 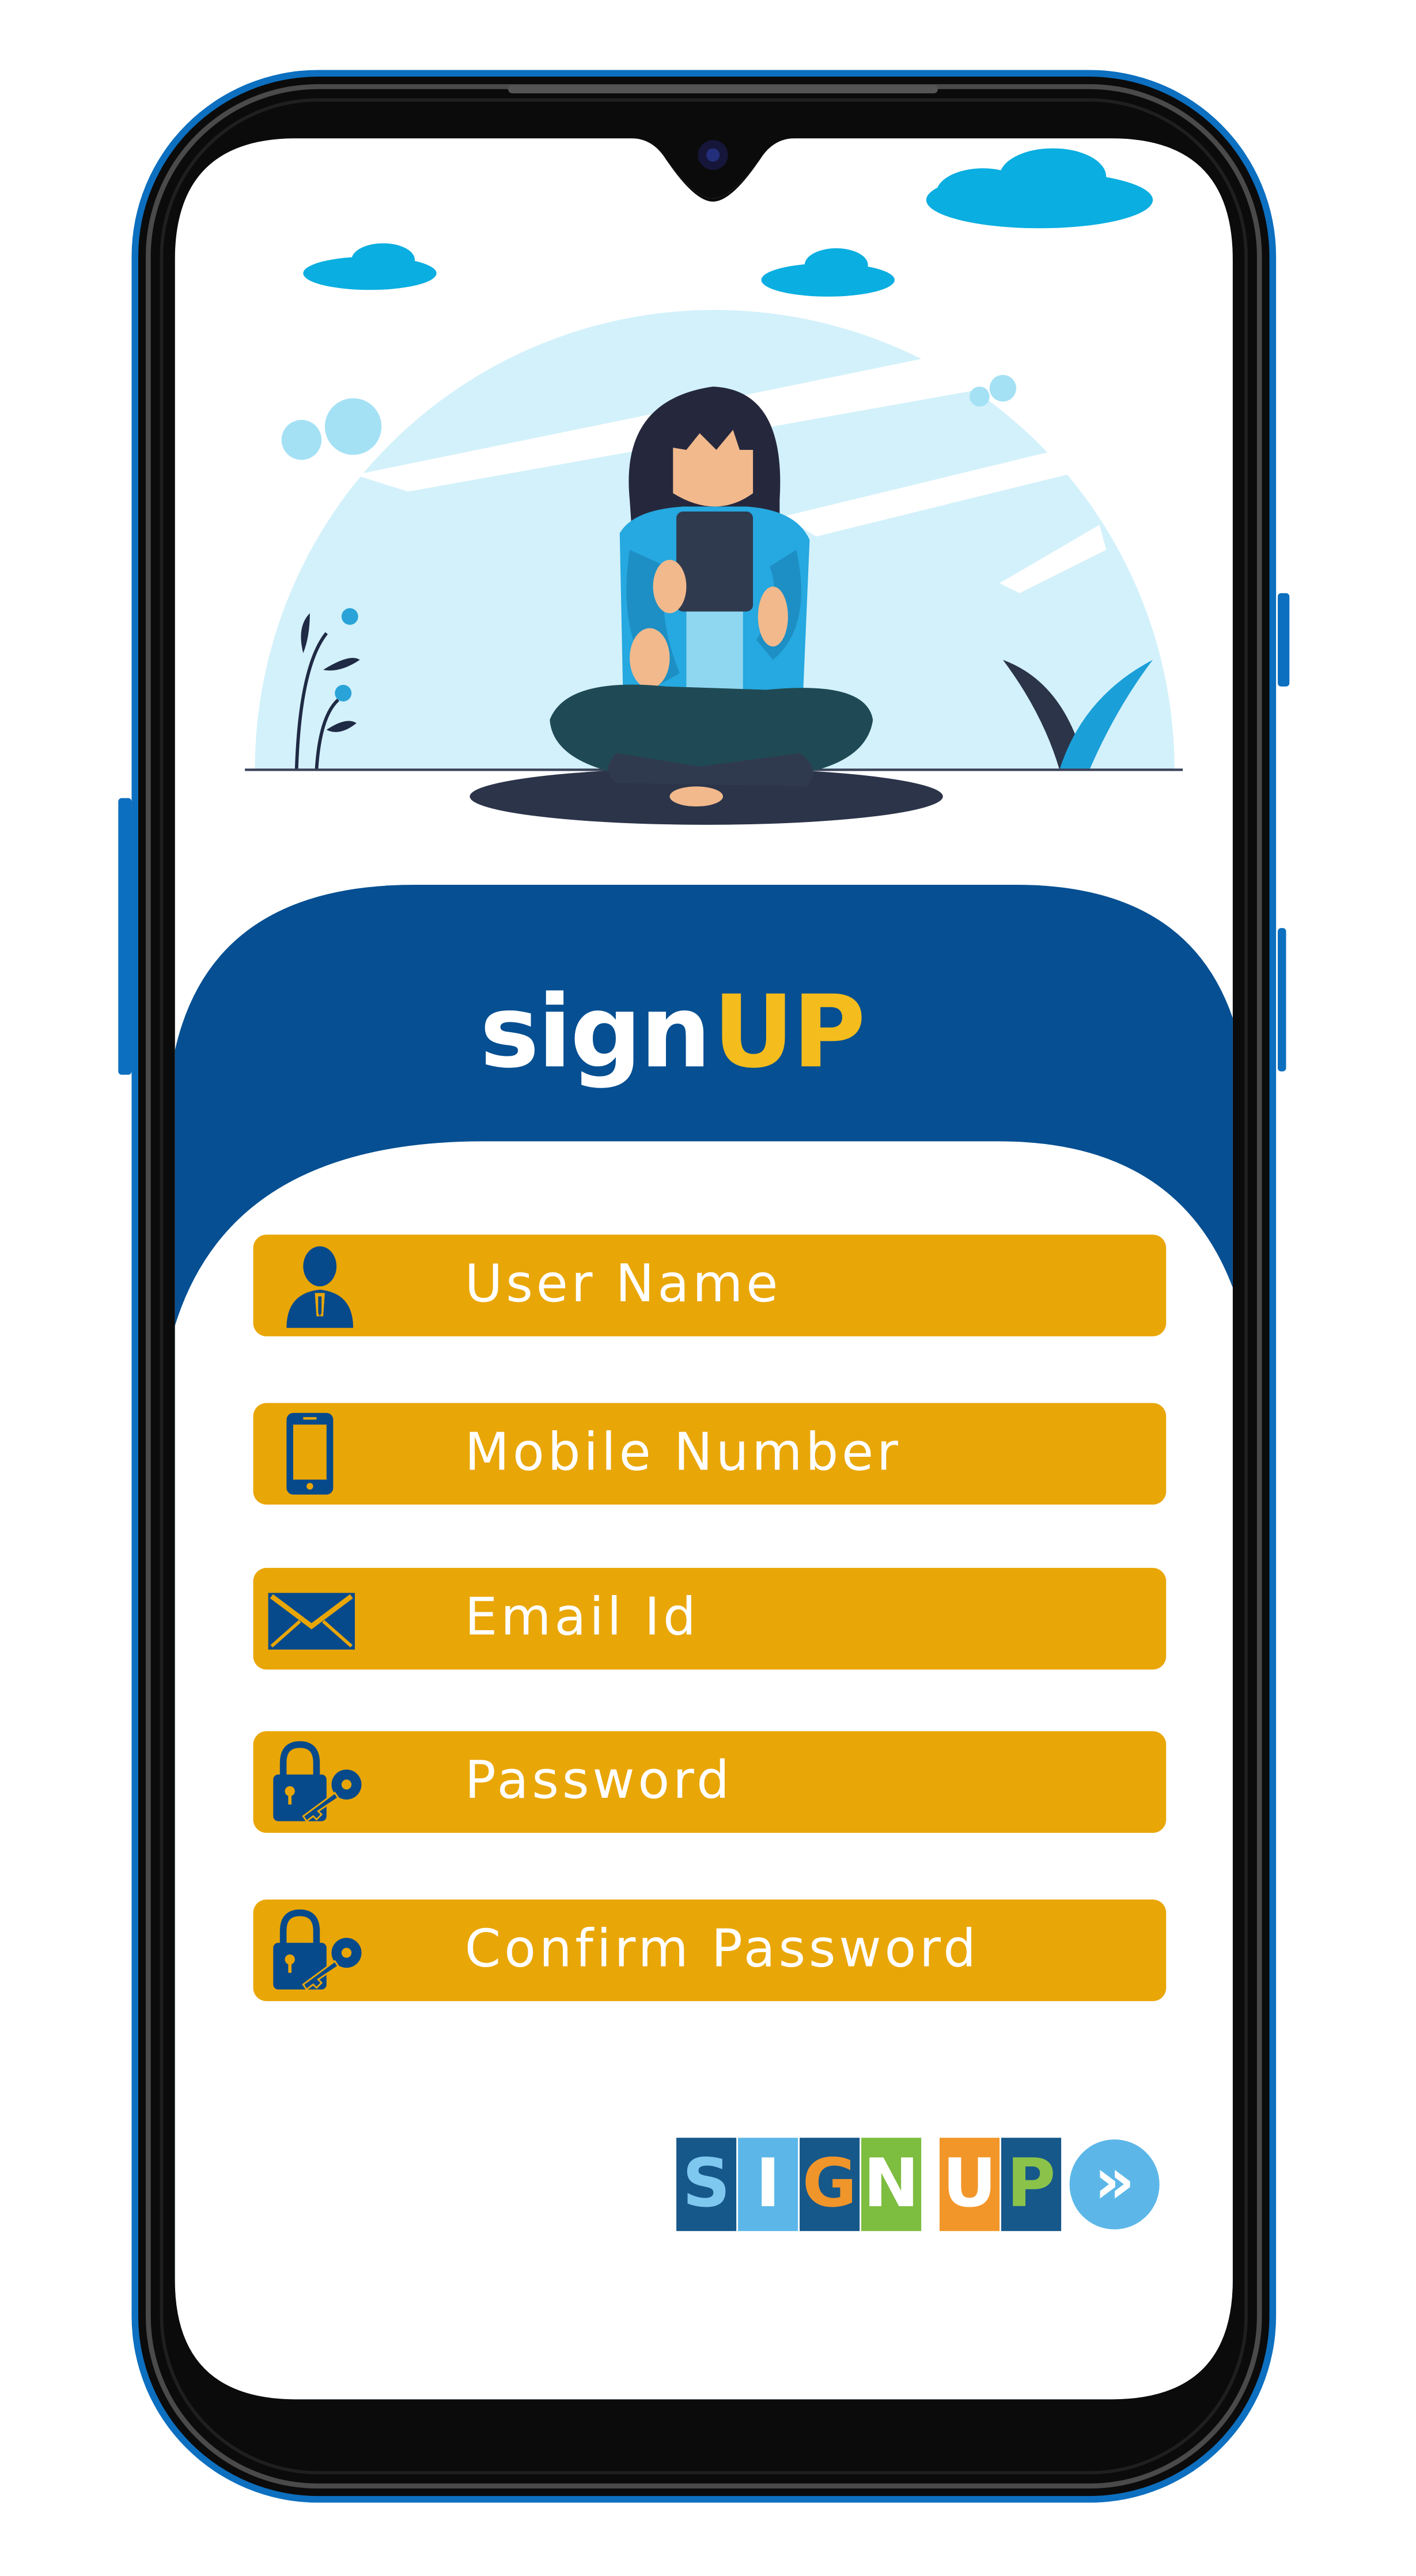 I want to click on password-field: Password, so click(x=710, y=1782).